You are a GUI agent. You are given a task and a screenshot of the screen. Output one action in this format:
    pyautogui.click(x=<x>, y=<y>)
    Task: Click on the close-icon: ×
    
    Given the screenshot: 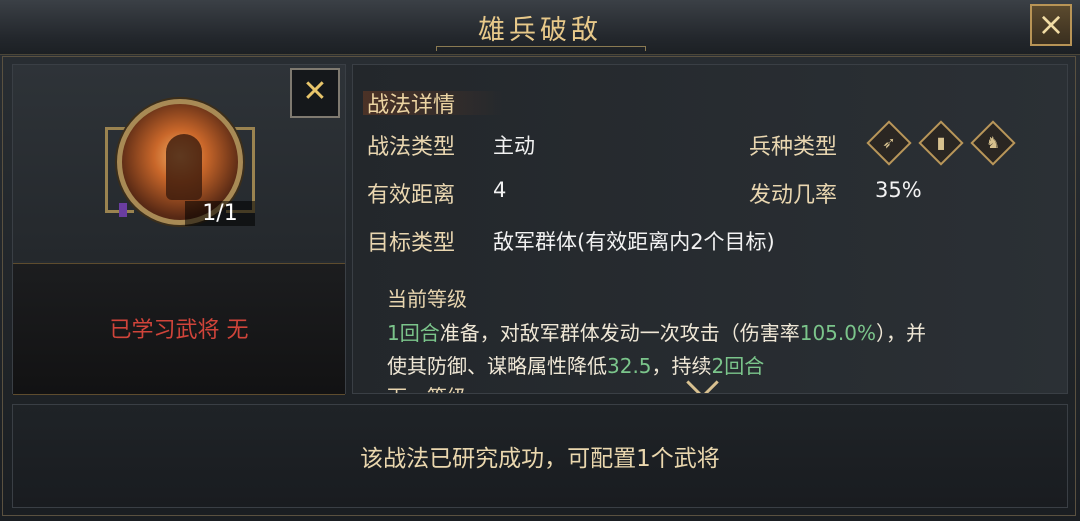 What is the action you would take?
    pyautogui.click(x=1051, y=25)
    